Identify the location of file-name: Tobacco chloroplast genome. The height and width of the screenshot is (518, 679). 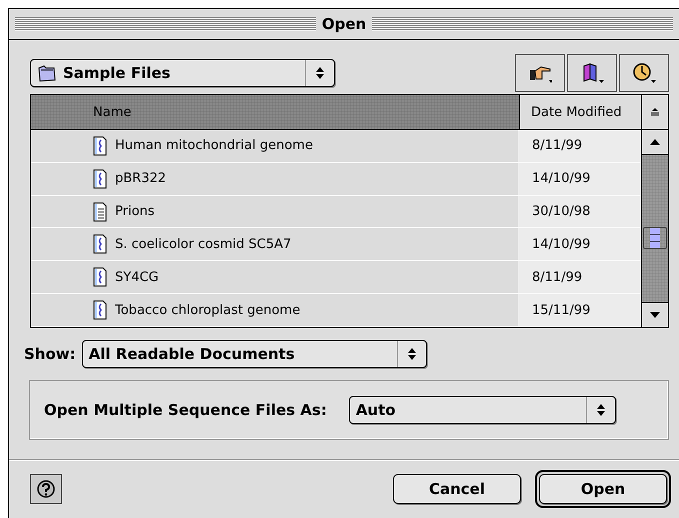
(207, 310).